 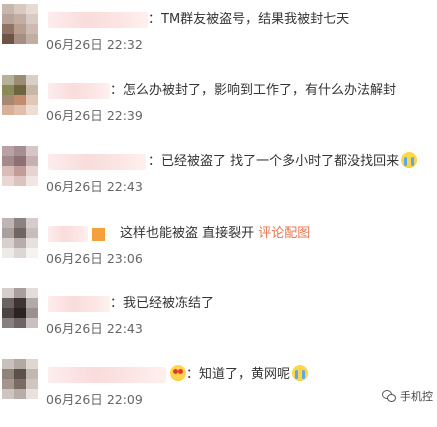 What do you see at coordinates (124, 44) in the screenshot?
I see `comment-time: 22:32` at bounding box center [124, 44].